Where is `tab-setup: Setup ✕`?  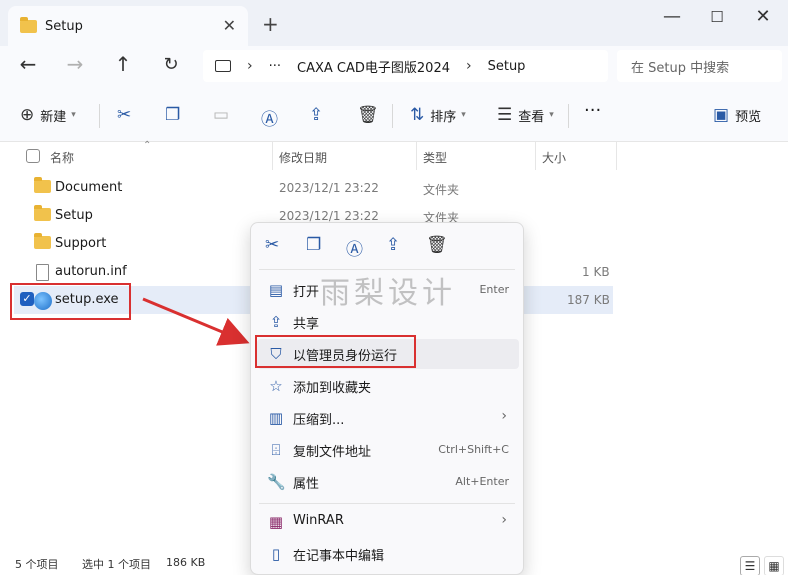
tab-setup: Setup ✕ is located at coordinates (128, 26).